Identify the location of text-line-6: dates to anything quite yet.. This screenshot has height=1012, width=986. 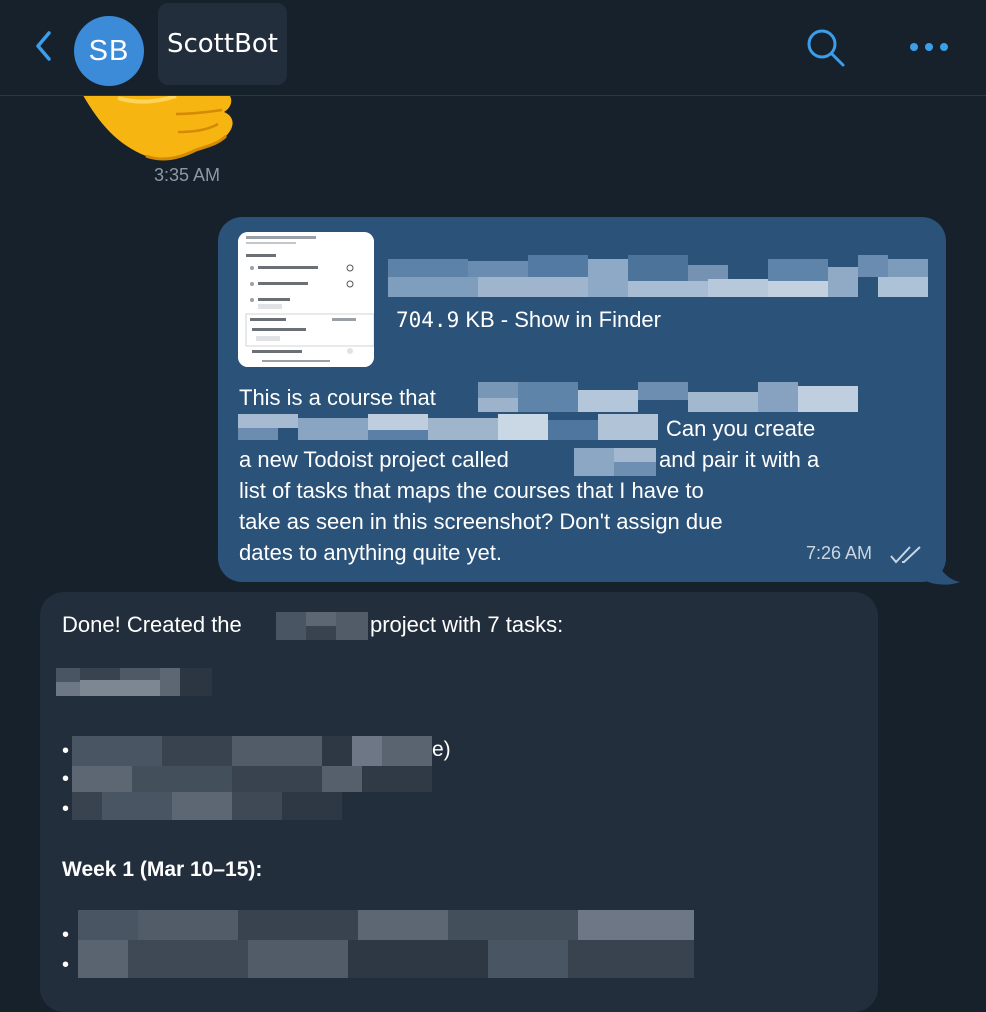
(370, 552).